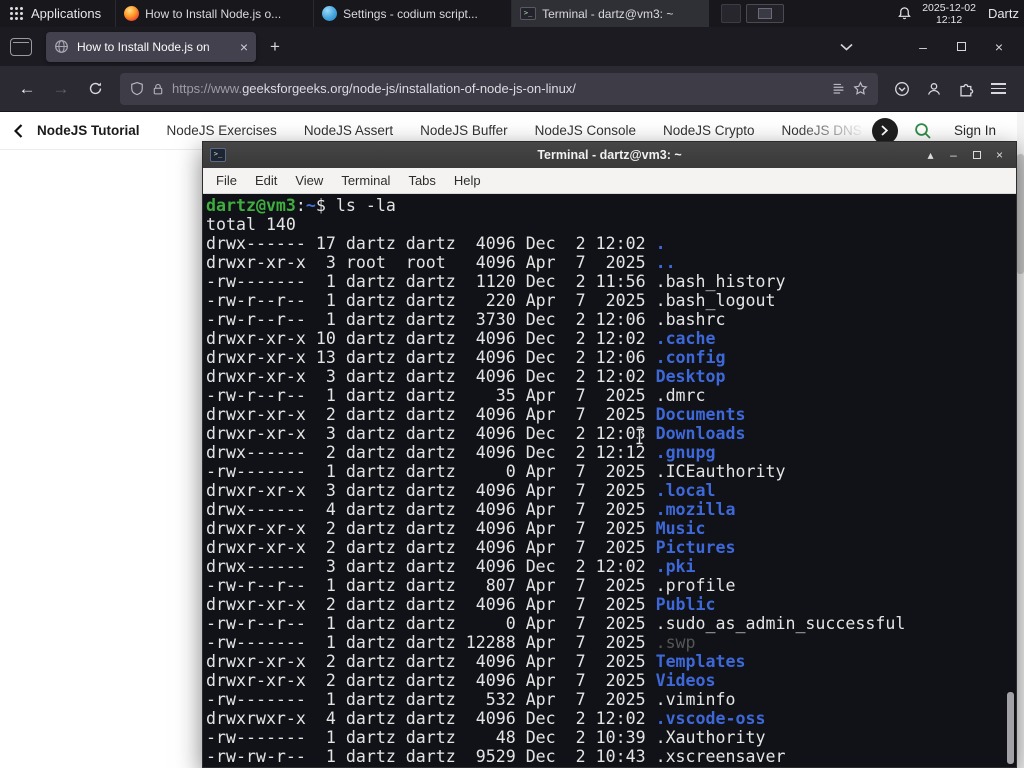 The width and height of the screenshot is (1024, 768). What do you see at coordinates (27, 89) in the screenshot?
I see `back-button: ←` at bounding box center [27, 89].